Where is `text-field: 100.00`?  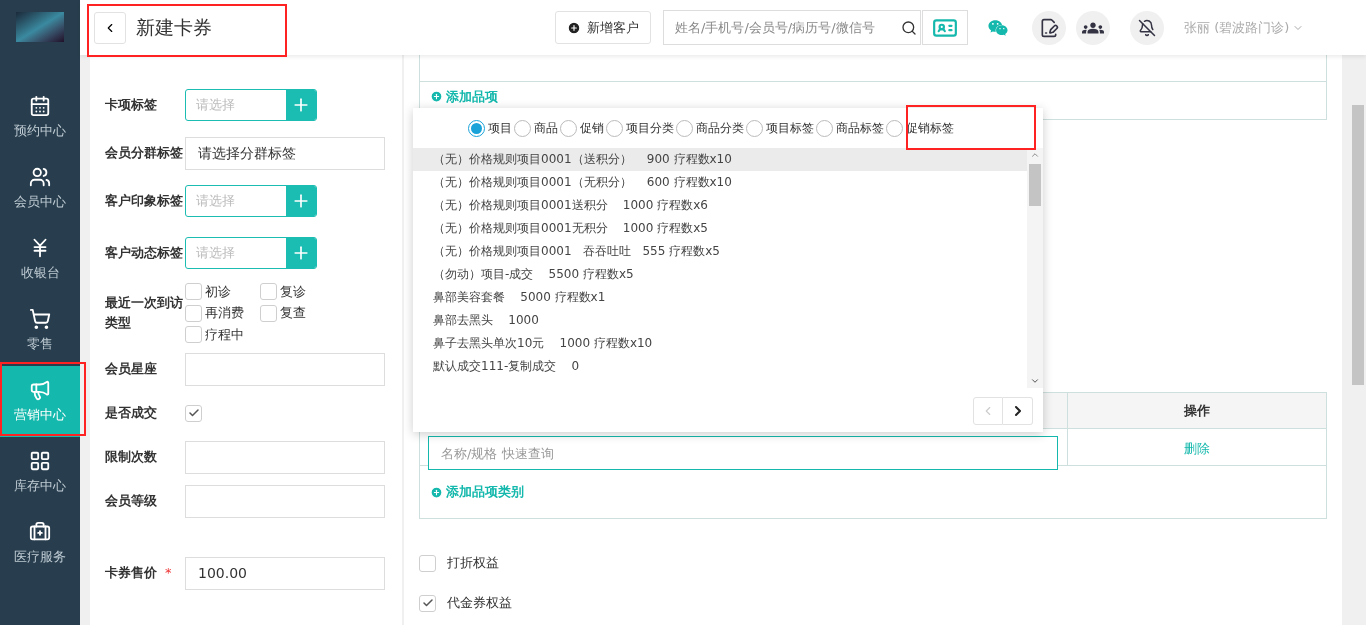
text-field: 100.00 is located at coordinates (285, 573).